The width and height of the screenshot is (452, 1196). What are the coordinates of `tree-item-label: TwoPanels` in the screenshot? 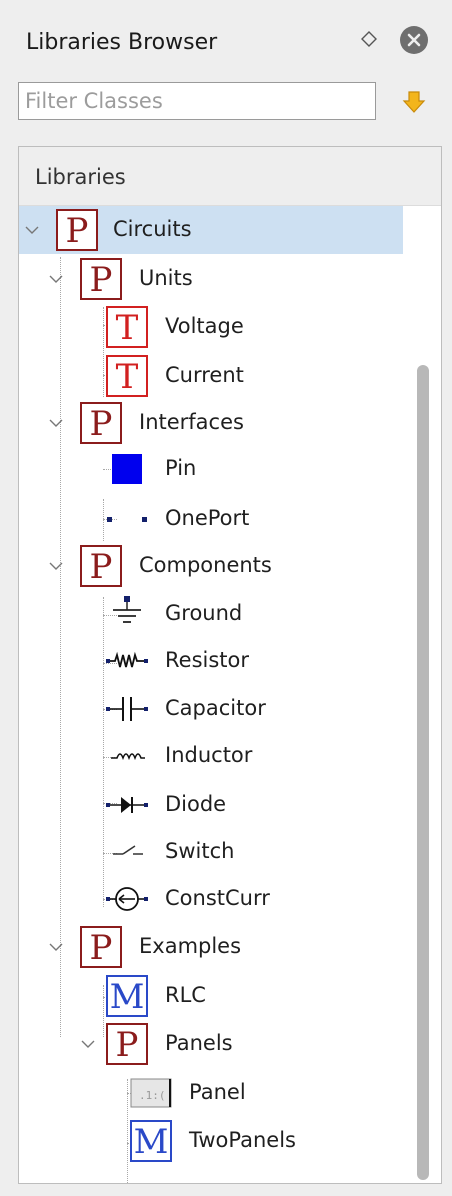 It's located at (242, 1140).